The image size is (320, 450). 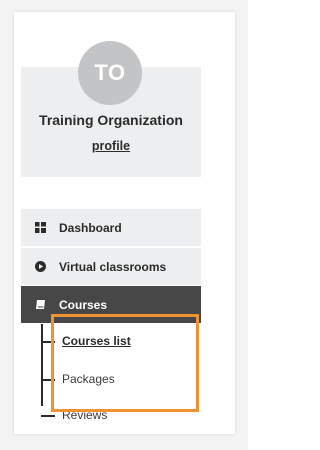 What do you see at coordinates (90, 227) in the screenshot?
I see `nav-item-label: Dashboard` at bounding box center [90, 227].